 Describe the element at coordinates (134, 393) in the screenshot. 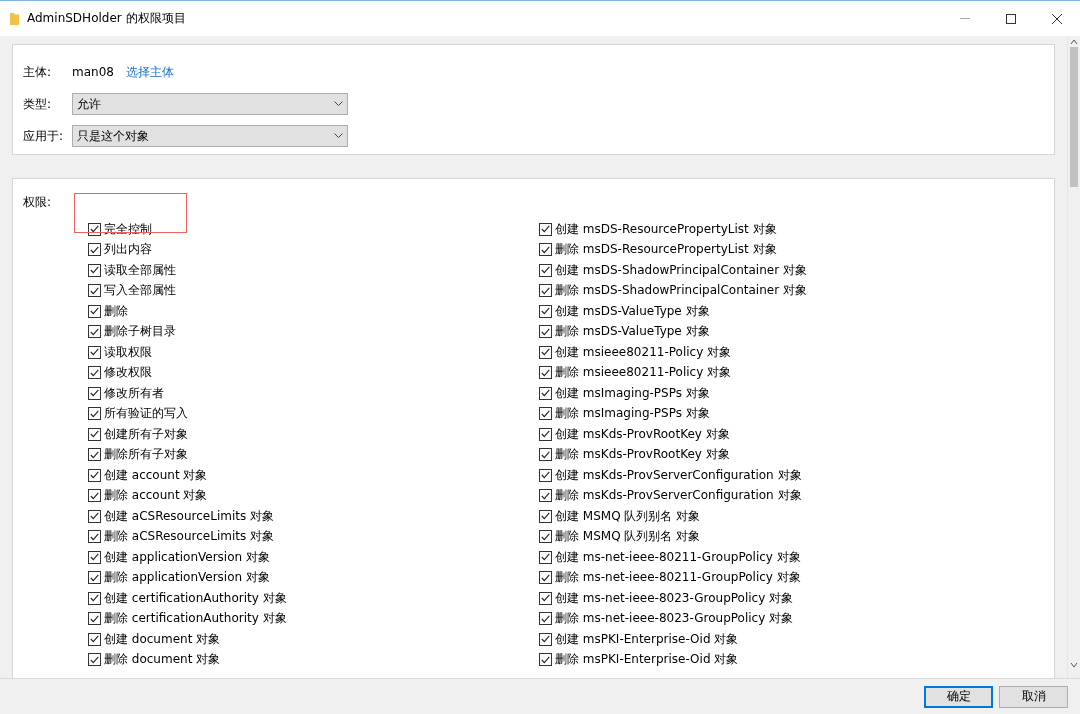

I see `permission-label: 修改所有者` at that location.